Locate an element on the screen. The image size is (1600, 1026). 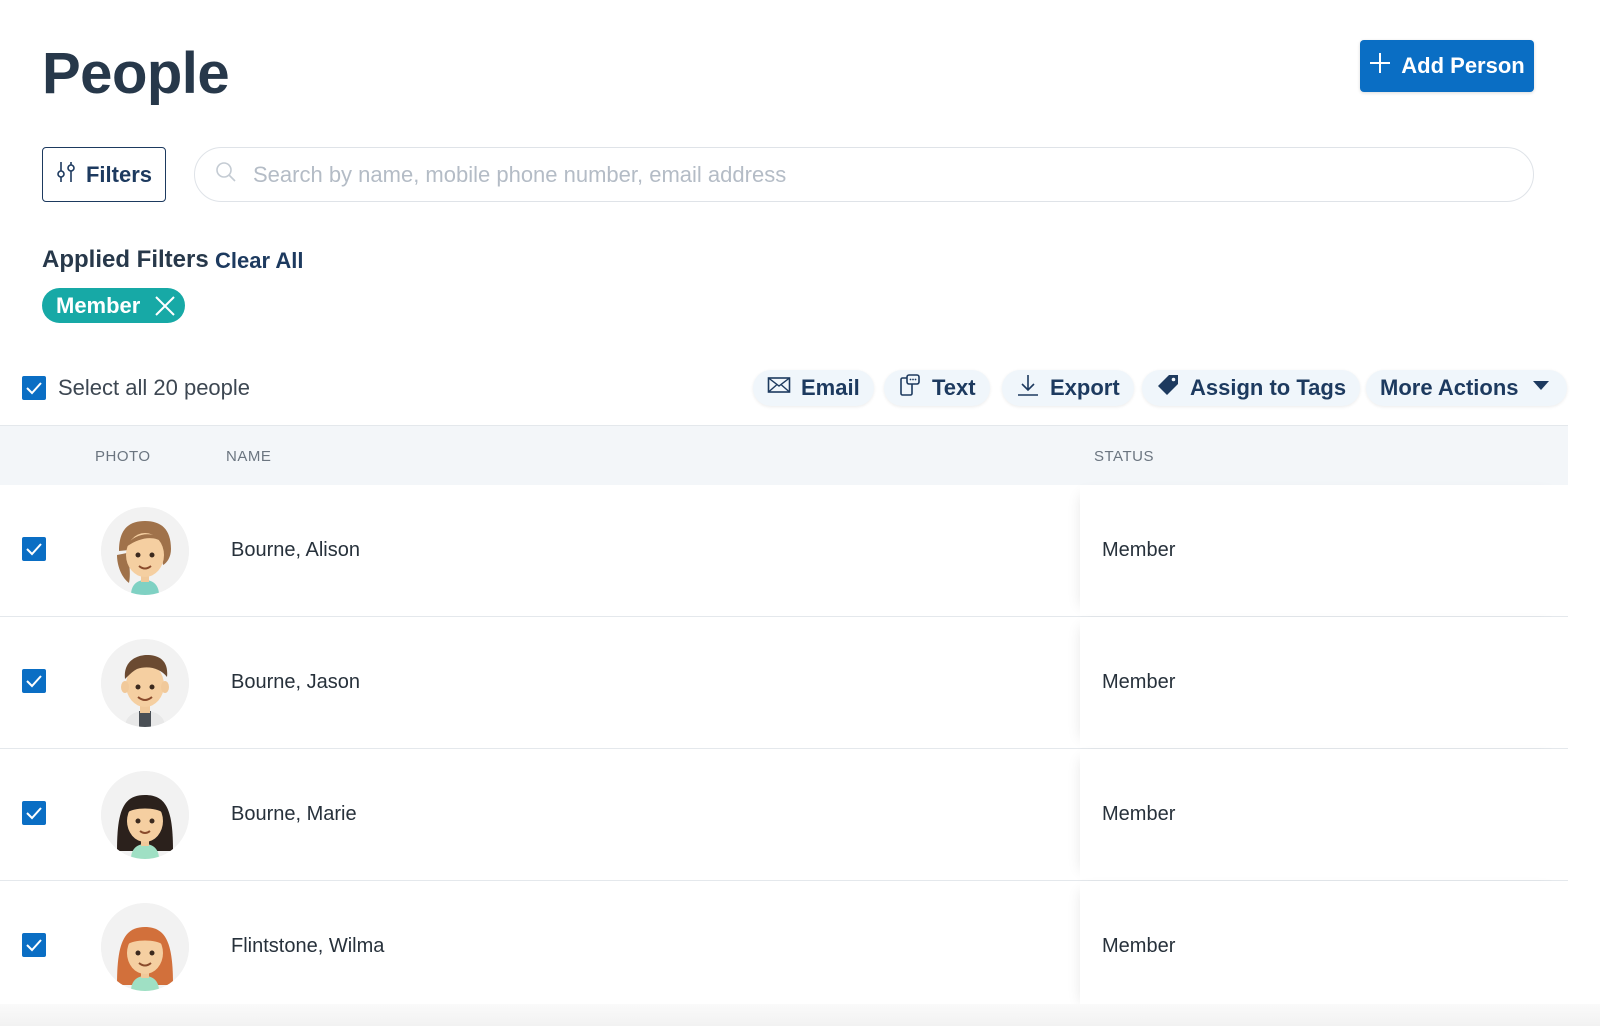
email-label: Email is located at coordinates (830, 387).